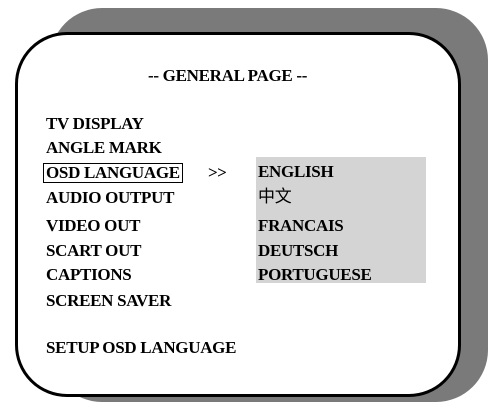 This screenshot has height=409, width=493. Describe the element at coordinates (110, 198) in the screenshot. I see `menu-item-audio-output: AUDIO OUTPUT` at that location.